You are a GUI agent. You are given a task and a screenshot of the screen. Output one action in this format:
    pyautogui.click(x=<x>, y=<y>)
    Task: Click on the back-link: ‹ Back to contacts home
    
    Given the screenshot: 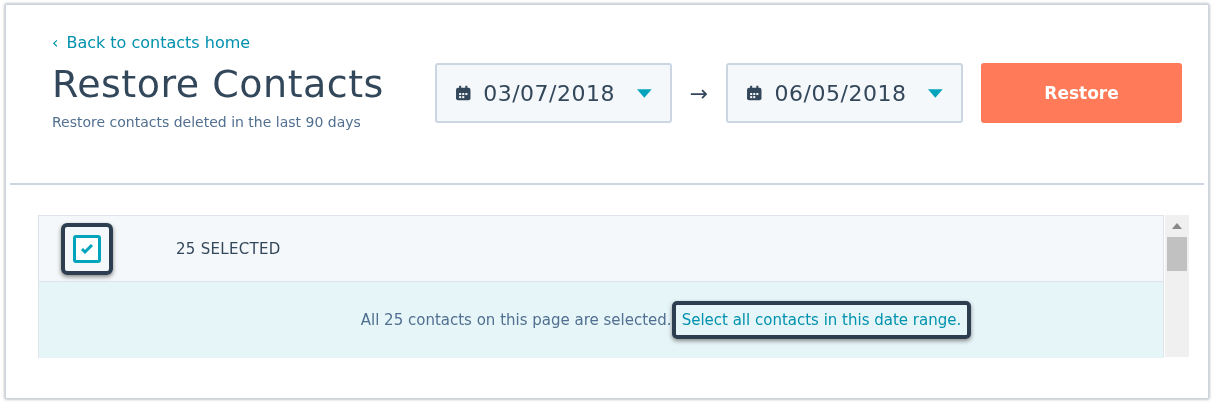 What is the action you would take?
    pyautogui.click(x=228, y=42)
    